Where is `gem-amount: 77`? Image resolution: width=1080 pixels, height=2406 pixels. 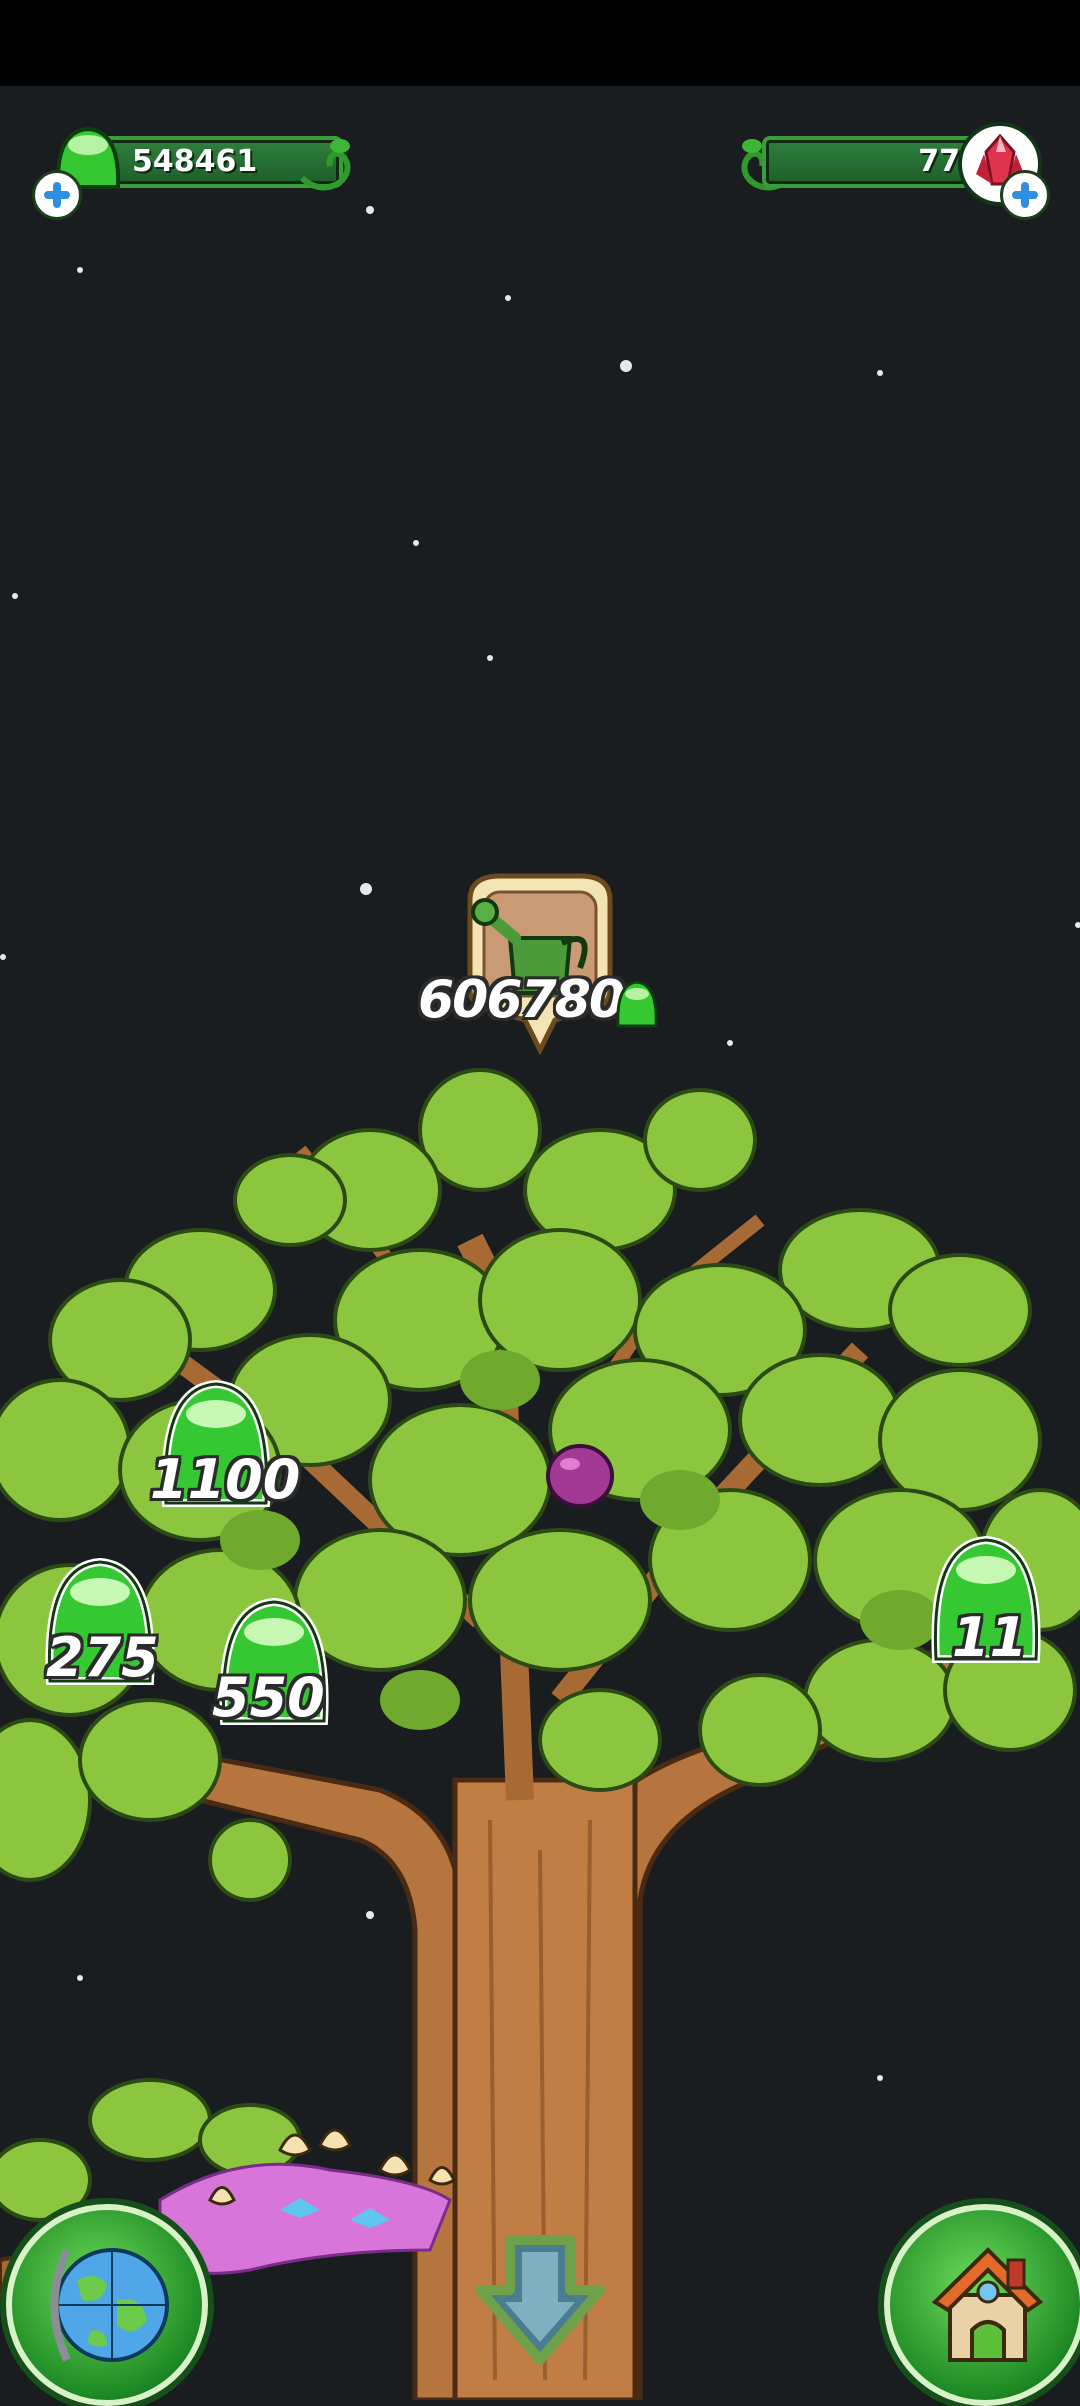 gem-amount: 77 is located at coordinates (939, 161).